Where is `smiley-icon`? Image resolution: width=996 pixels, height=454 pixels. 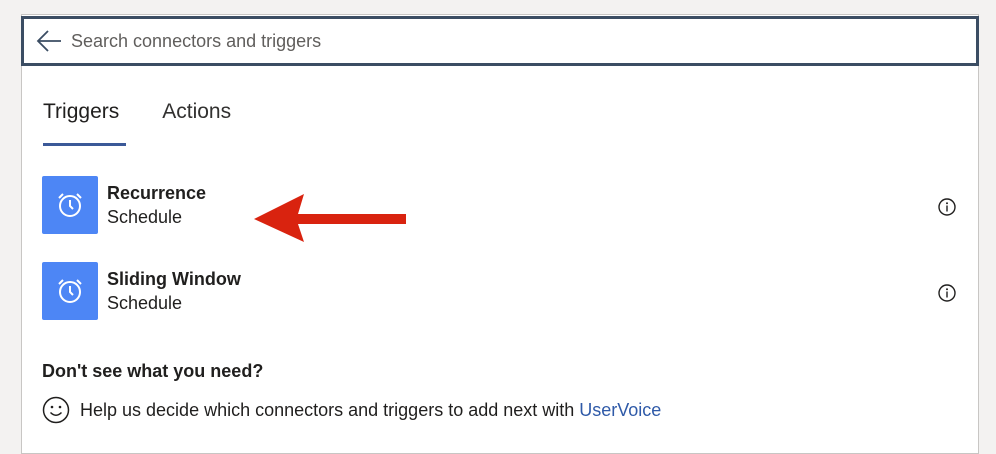
smiley-icon is located at coordinates (56, 410).